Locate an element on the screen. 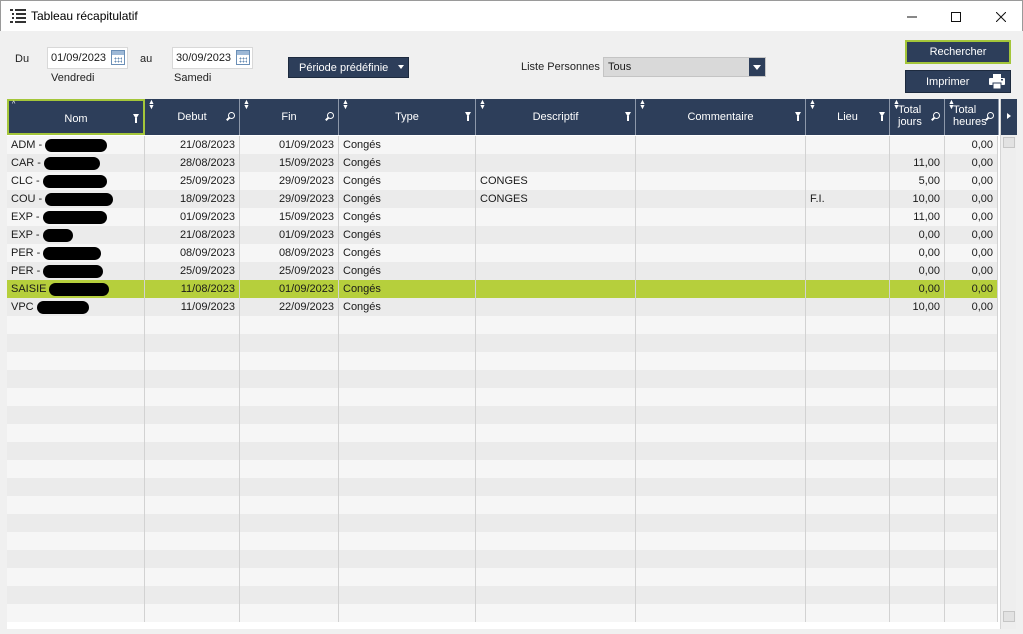  redacted-name is located at coordinates (79, 289).